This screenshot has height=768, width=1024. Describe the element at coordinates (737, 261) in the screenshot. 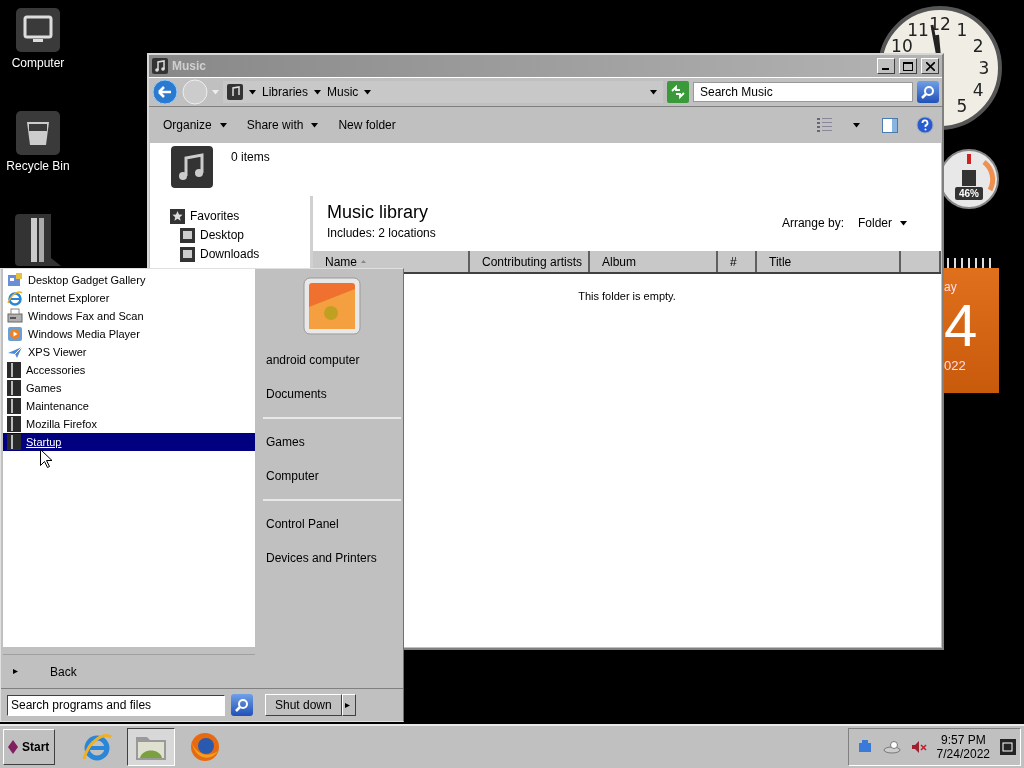

I see `column-header: #` at that location.